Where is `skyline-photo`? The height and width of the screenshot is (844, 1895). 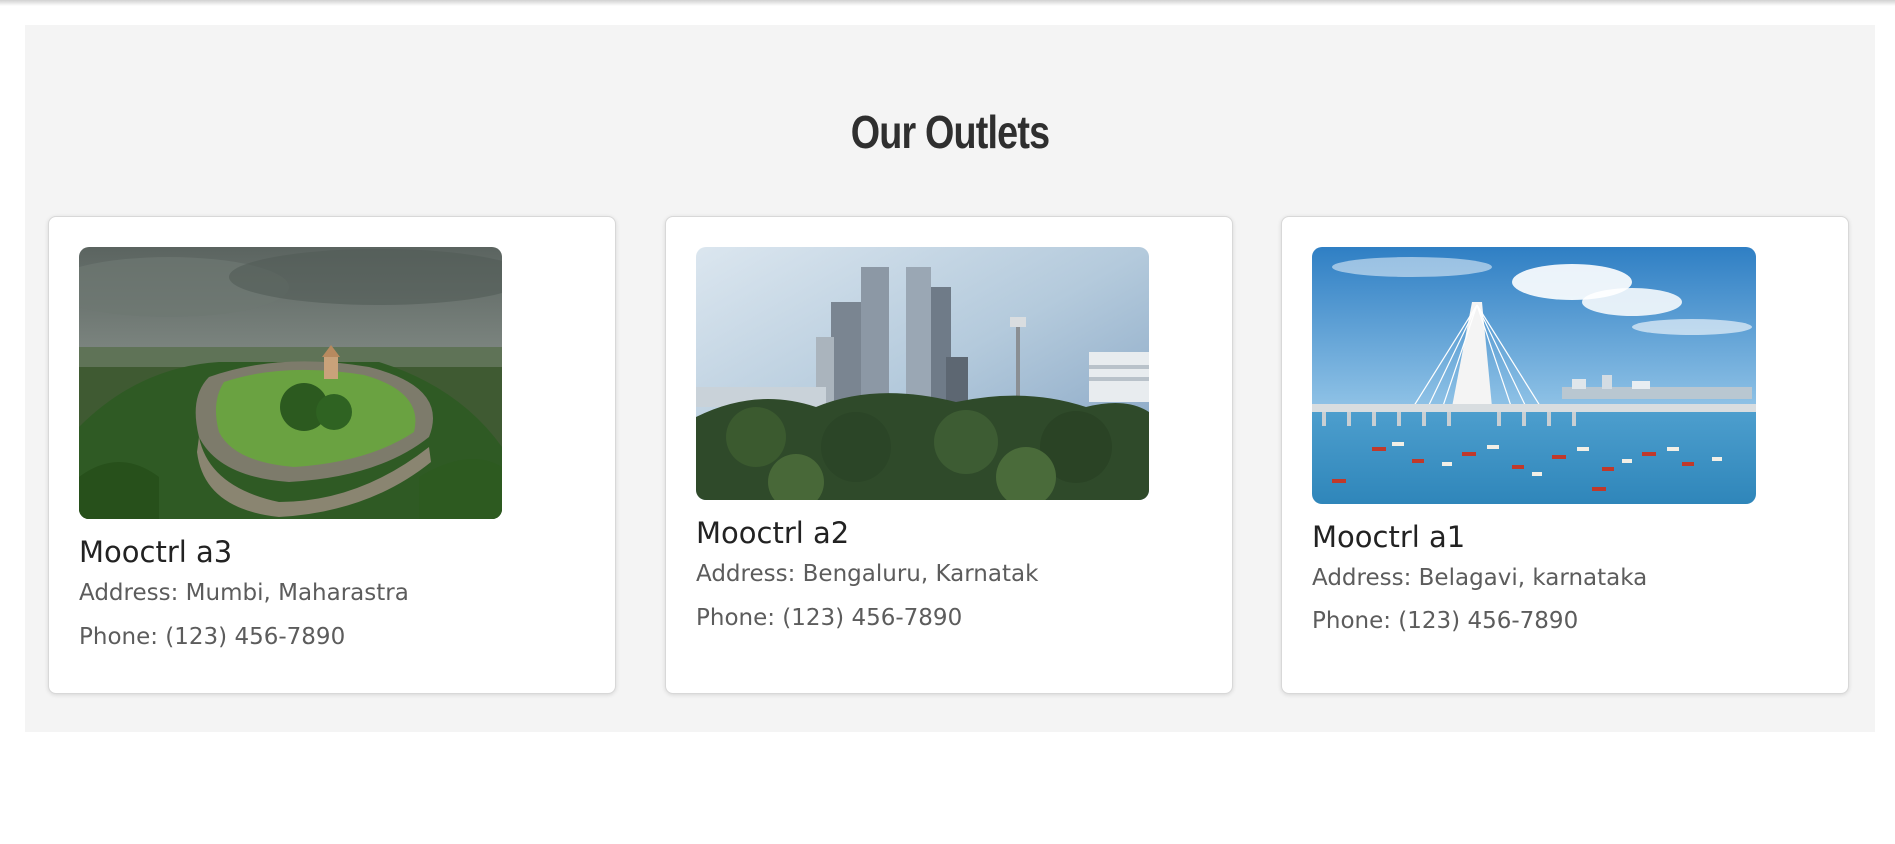
skyline-photo is located at coordinates (922, 373).